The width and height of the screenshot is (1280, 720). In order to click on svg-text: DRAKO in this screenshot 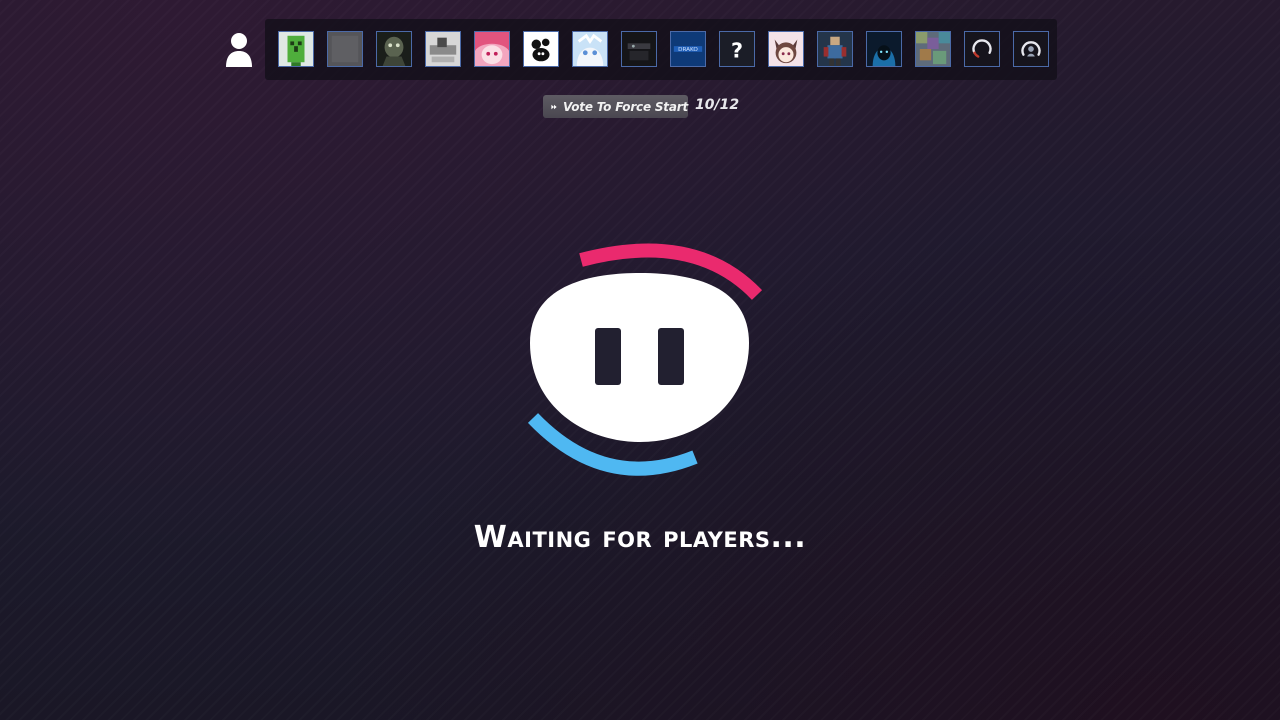, I will do `click(688, 50)`.